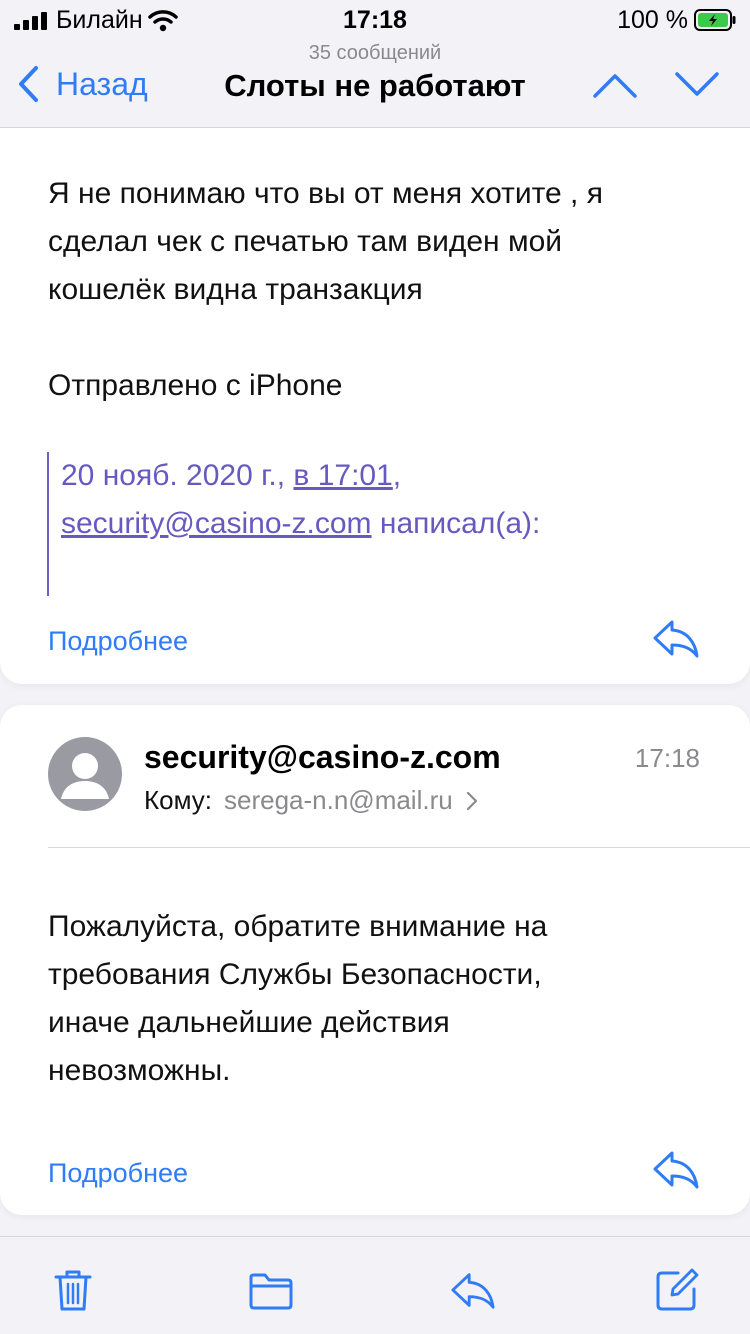 This screenshot has width=750, height=1334. I want to click on status-bar: Билайн 17:18 100 %, so click(375, 22).